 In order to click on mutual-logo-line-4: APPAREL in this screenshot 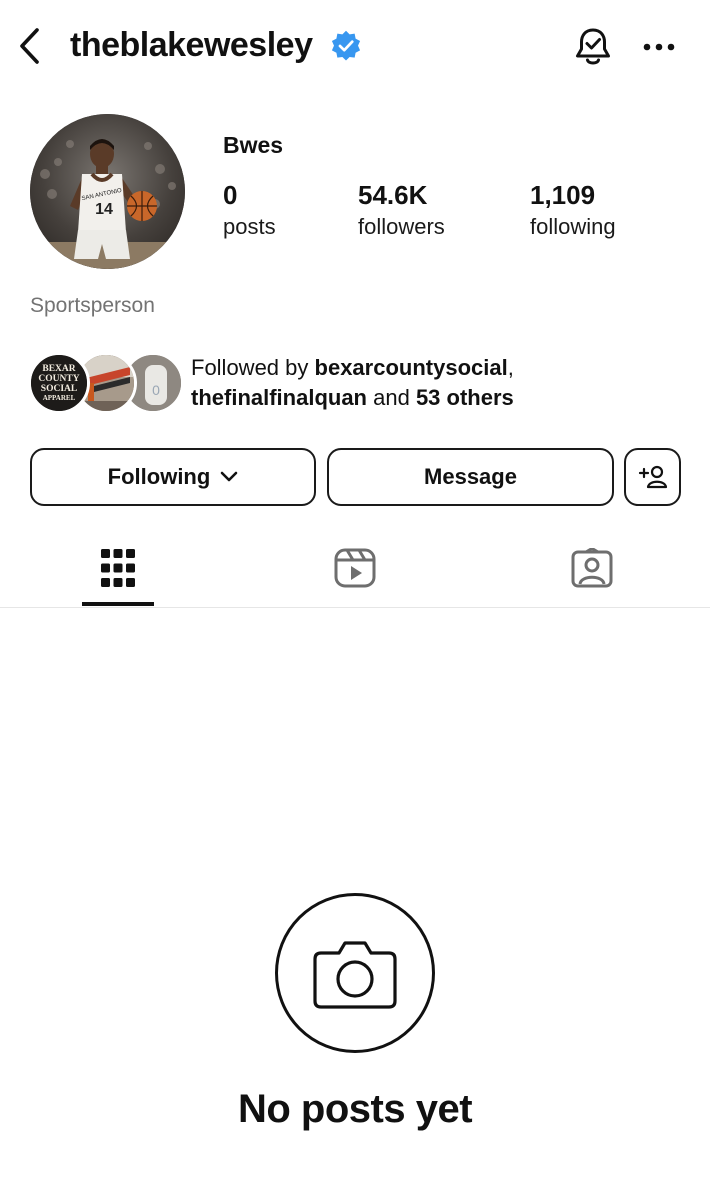, I will do `click(59, 398)`.